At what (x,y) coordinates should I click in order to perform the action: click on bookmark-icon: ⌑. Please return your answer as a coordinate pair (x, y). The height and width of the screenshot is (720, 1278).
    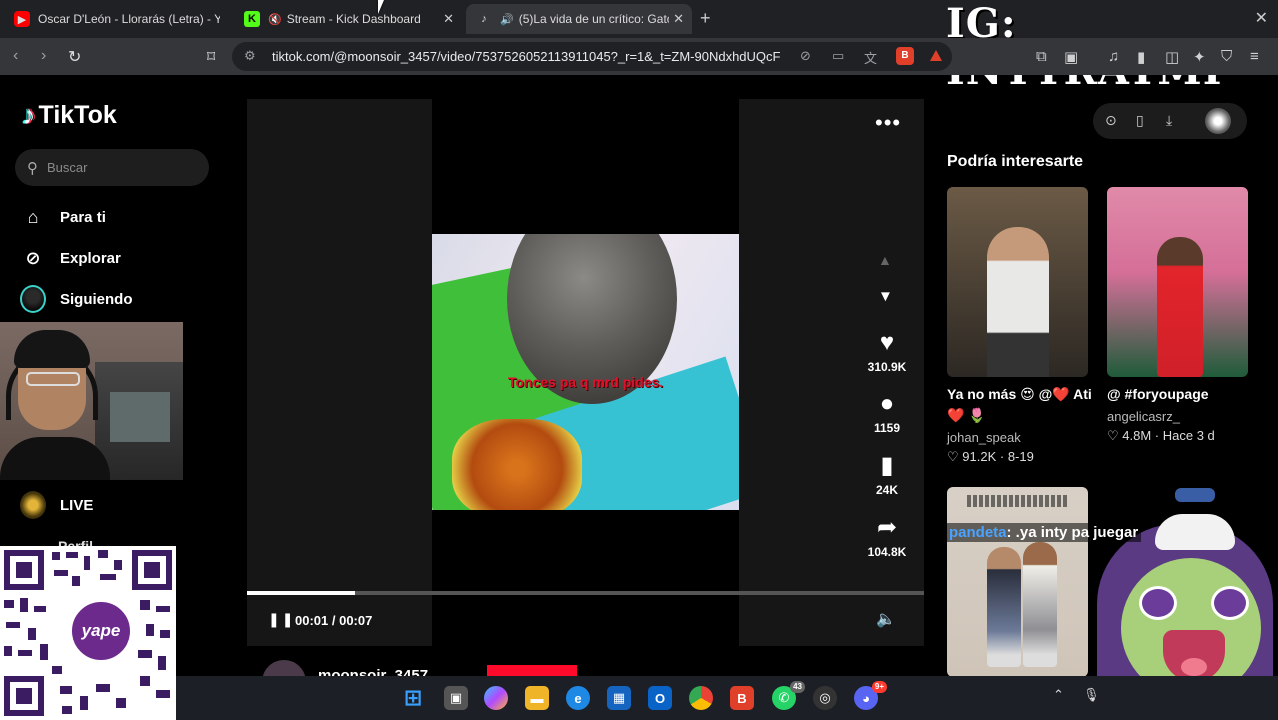
    Looking at the image, I should click on (211, 57).